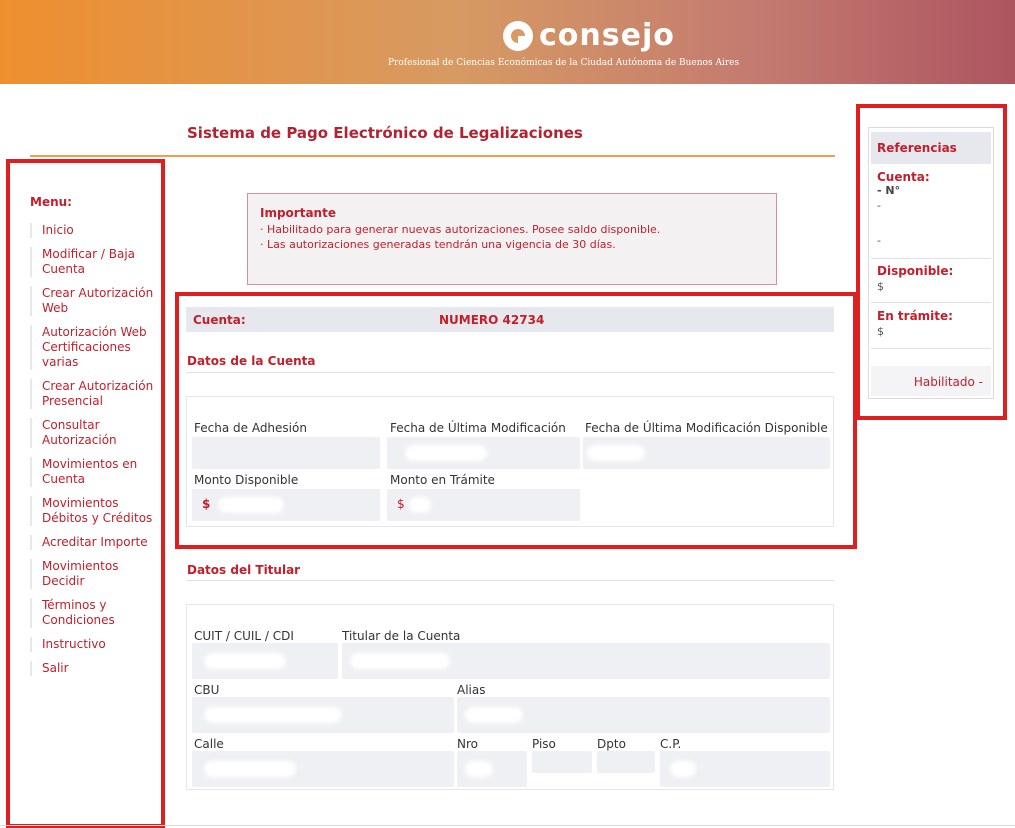 The width and height of the screenshot is (1015, 828). What do you see at coordinates (401, 636) in the screenshot?
I see `titular-label: Titular de la Cuenta` at bounding box center [401, 636].